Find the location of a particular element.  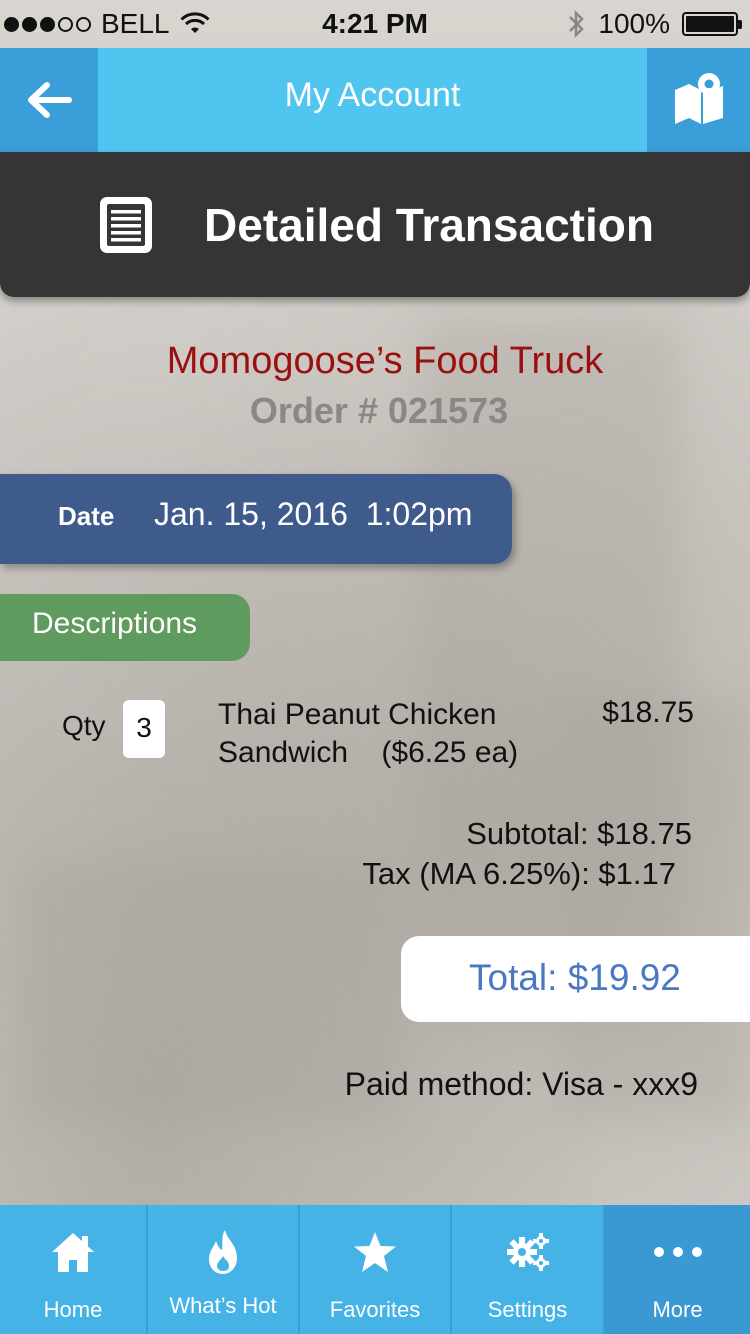

arrow-left-icon is located at coordinates (50, 100).